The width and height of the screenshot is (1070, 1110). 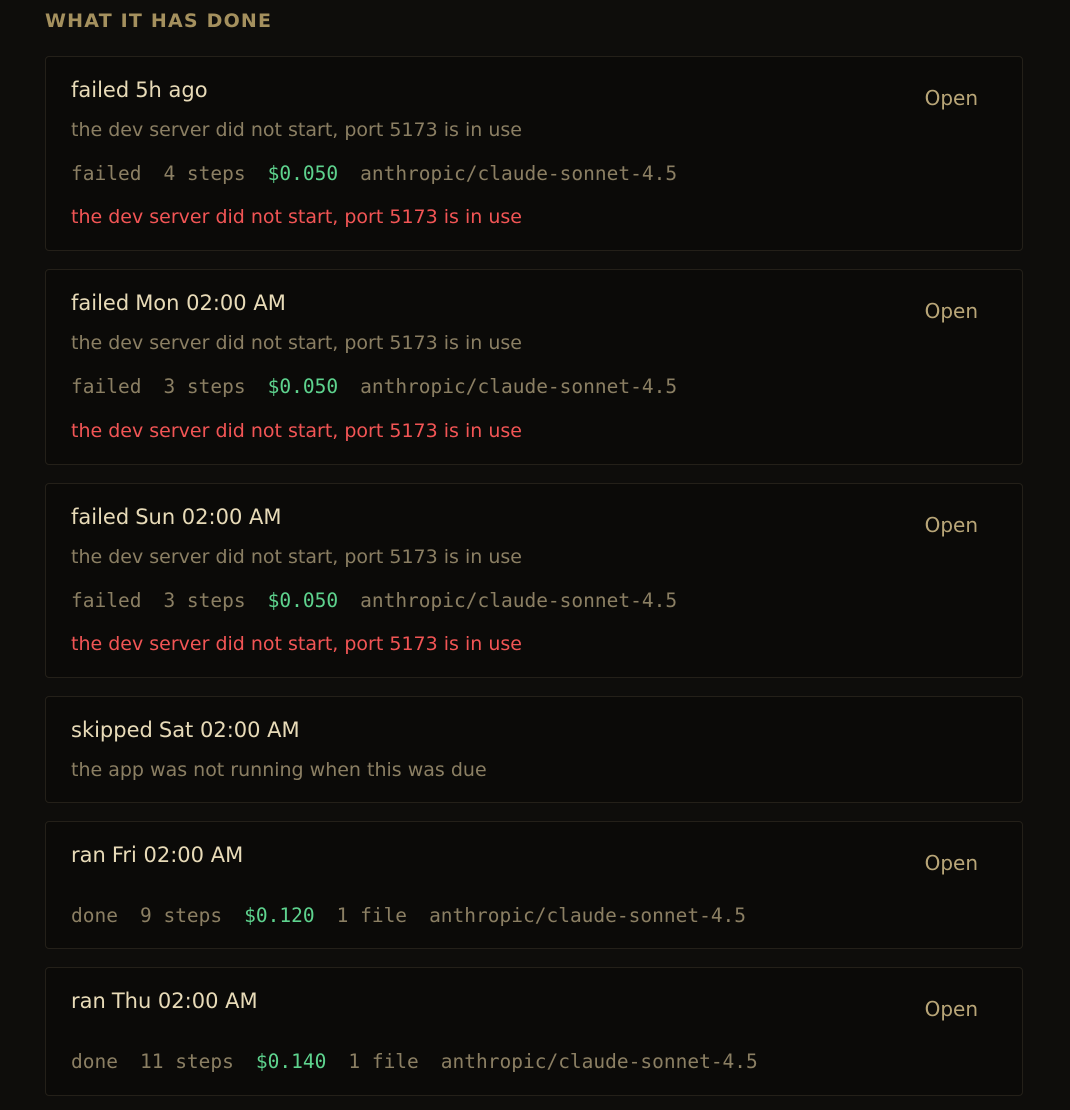 I want to click on run-time: 5h ago, so click(x=171, y=90).